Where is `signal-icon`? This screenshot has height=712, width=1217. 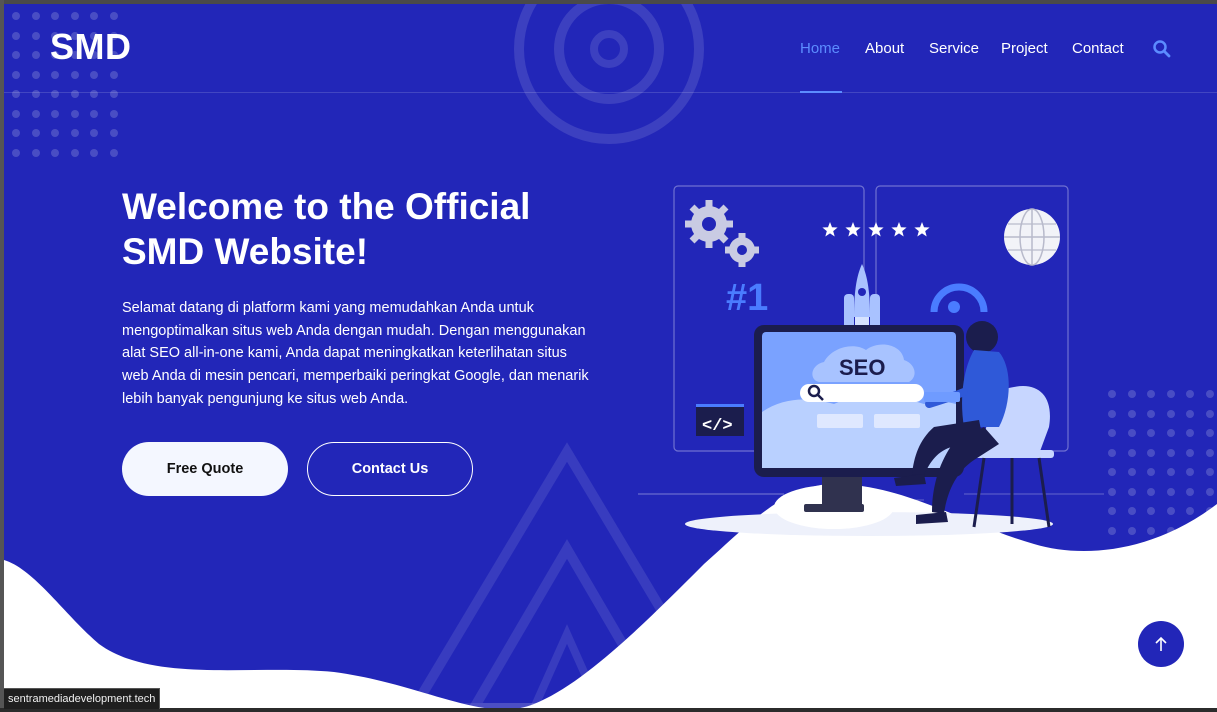 signal-icon is located at coordinates (959, 298).